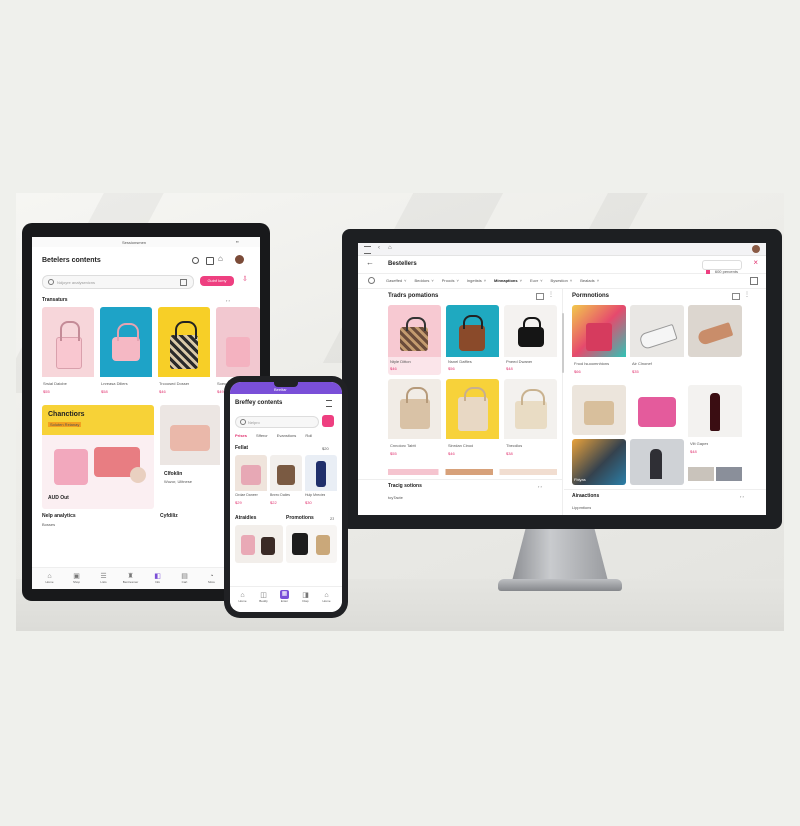 The image size is (800, 826). Describe the element at coordinates (754, 281) in the screenshot. I see `grid-view-icon` at that location.